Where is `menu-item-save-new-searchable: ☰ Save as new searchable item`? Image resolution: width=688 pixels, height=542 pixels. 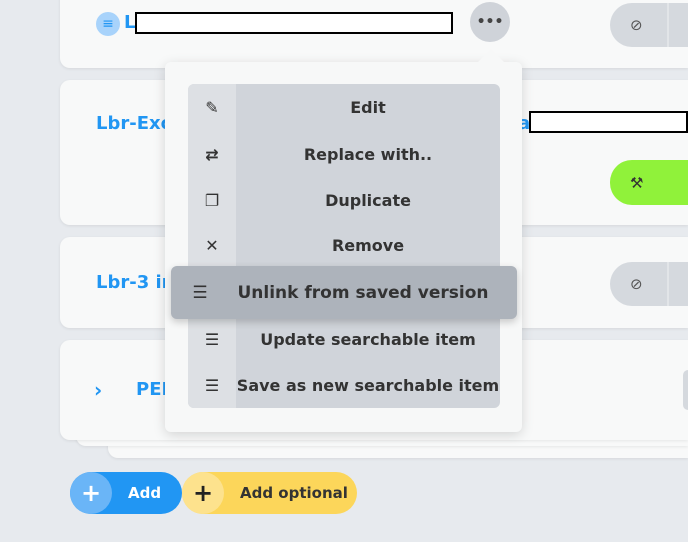
menu-item-save-new-searchable: ☰ Save as new searchable item is located at coordinates (344, 385).